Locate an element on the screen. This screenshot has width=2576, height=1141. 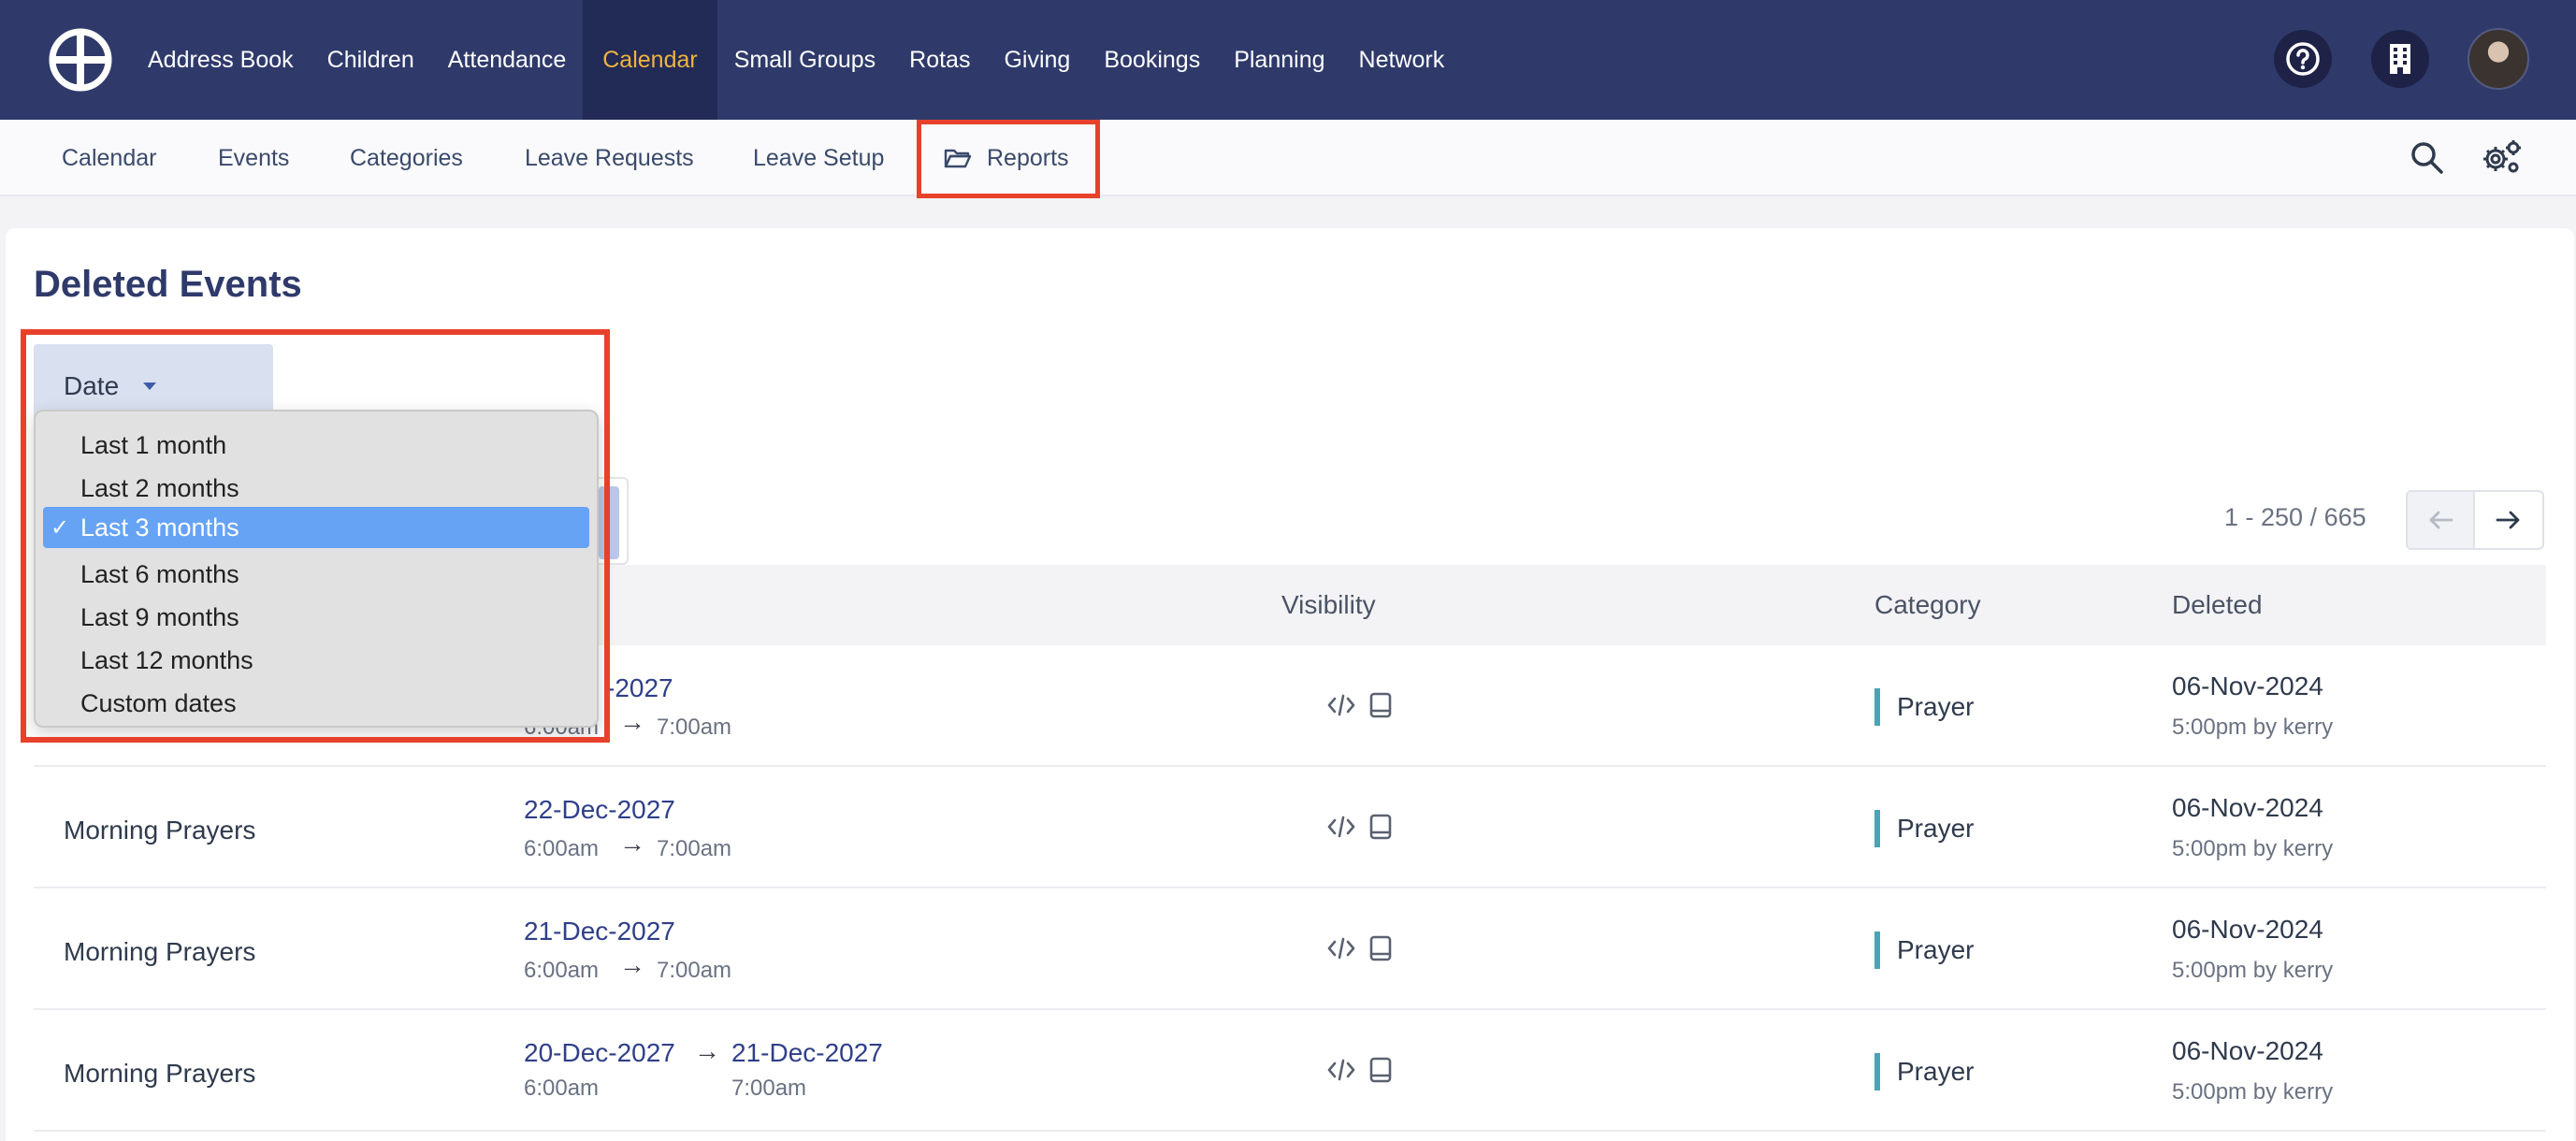
nav-giving: Giving is located at coordinates (1037, 60).